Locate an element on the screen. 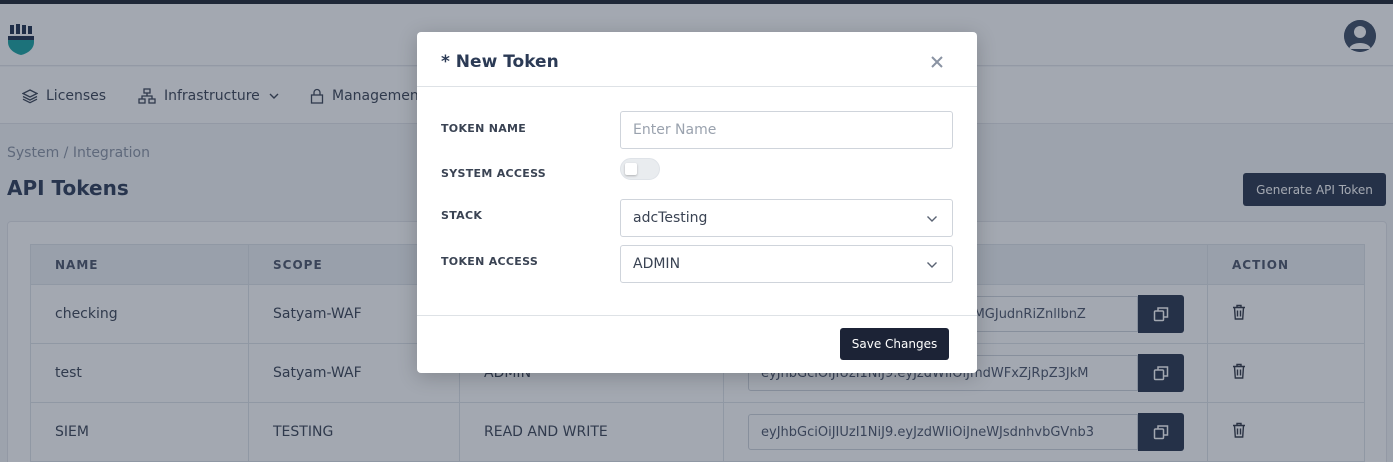 The width and height of the screenshot is (1393, 462). stack-selected-value: adcTesting is located at coordinates (670, 218).